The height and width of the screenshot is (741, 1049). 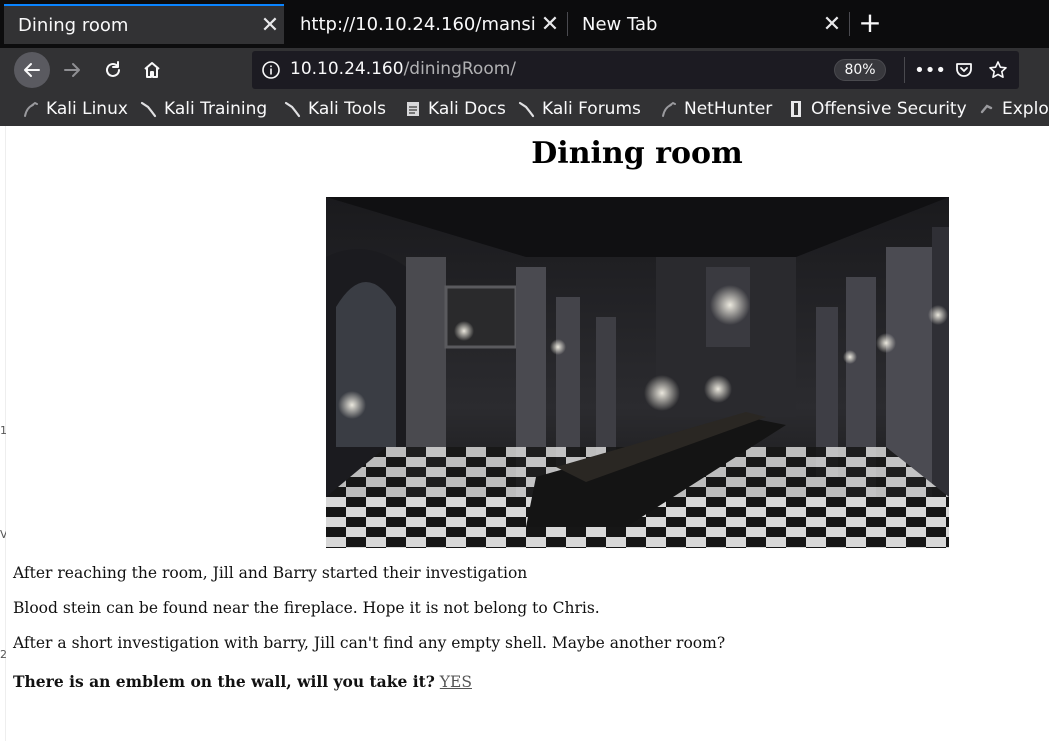 I want to click on reload-icon, so click(x=113, y=70).